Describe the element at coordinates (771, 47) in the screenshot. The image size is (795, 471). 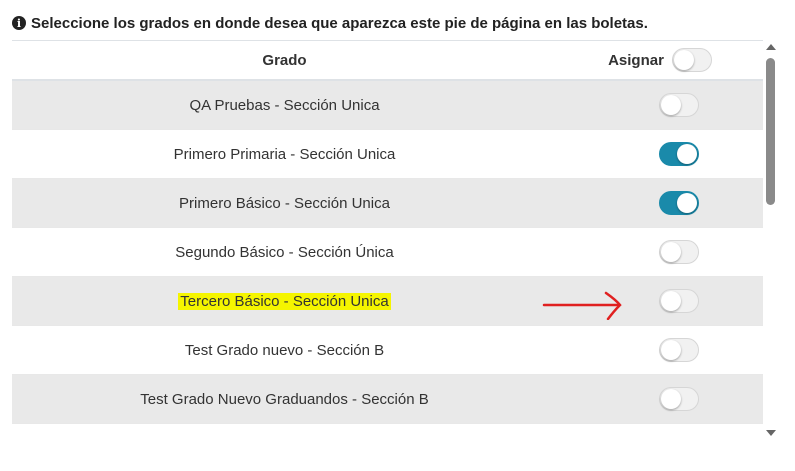
I see `scroll-up-arrow` at that location.